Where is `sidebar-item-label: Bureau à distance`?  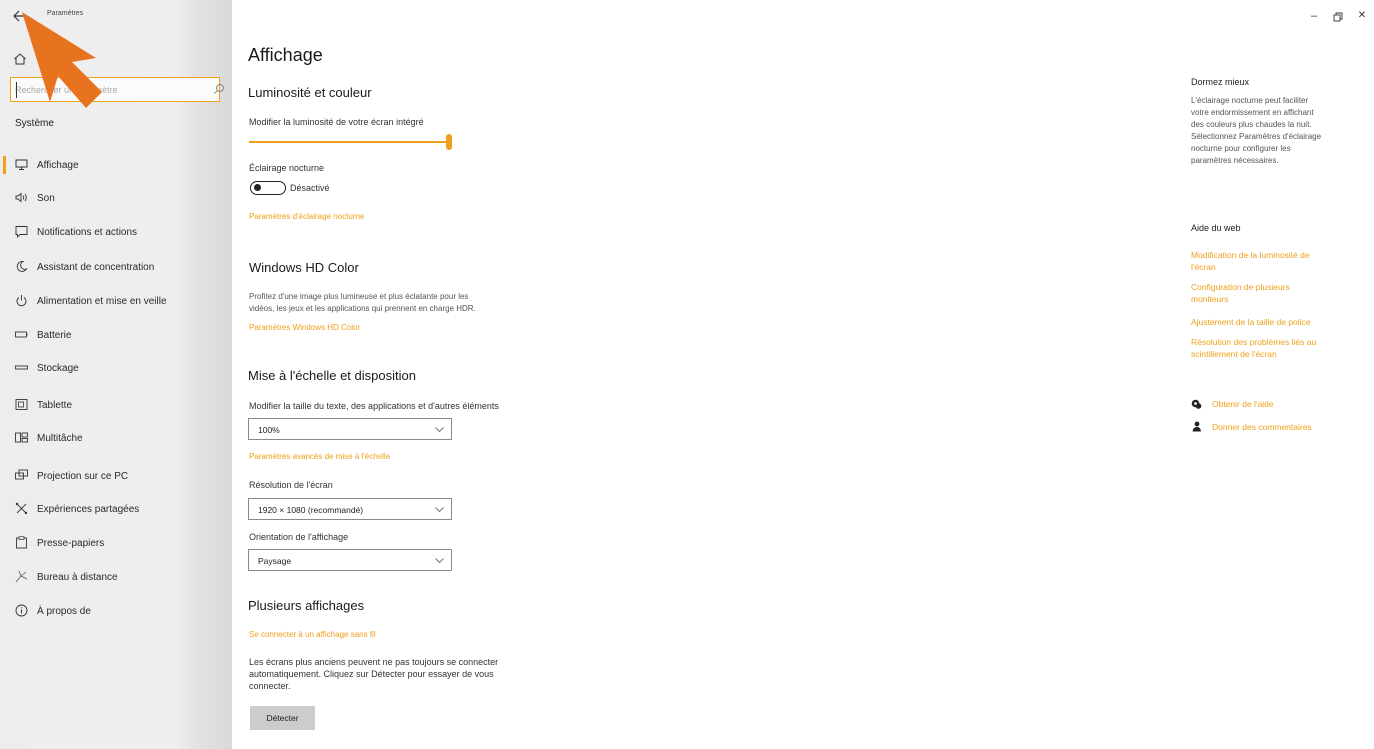 sidebar-item-label: Bureau à distance is located at coordinates (77, 577).